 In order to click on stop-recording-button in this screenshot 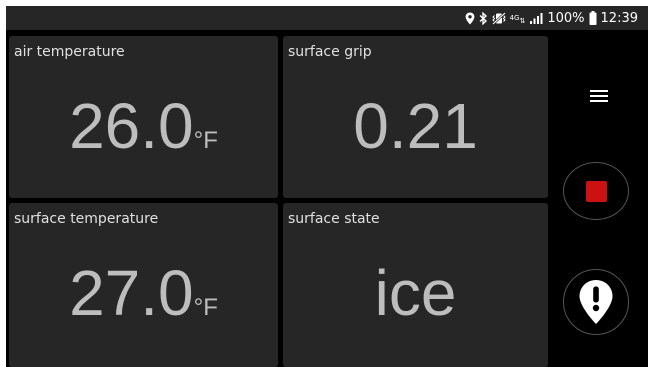, I will do `click(596, 191)`.